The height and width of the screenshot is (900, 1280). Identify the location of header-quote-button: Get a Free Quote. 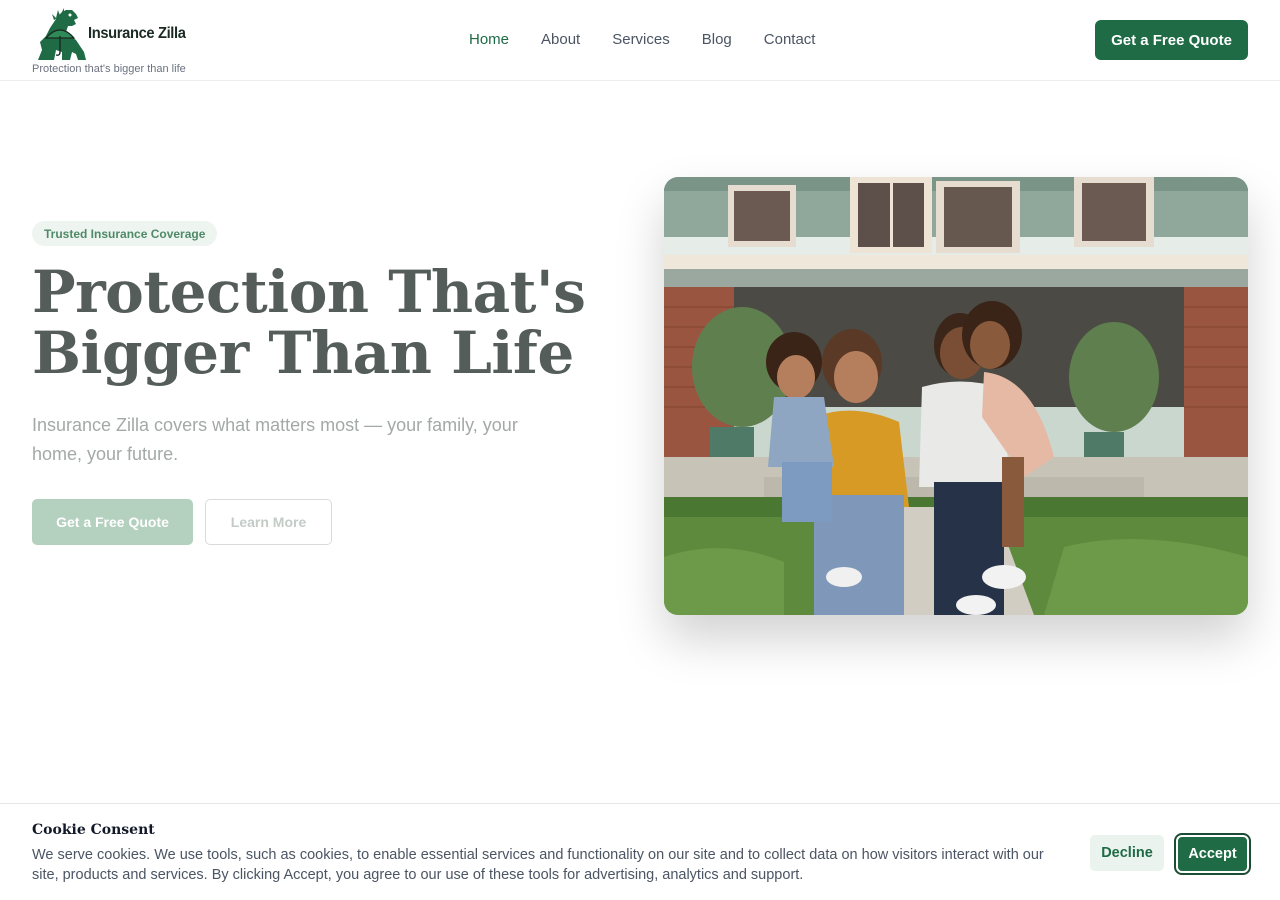
(1171, 40).